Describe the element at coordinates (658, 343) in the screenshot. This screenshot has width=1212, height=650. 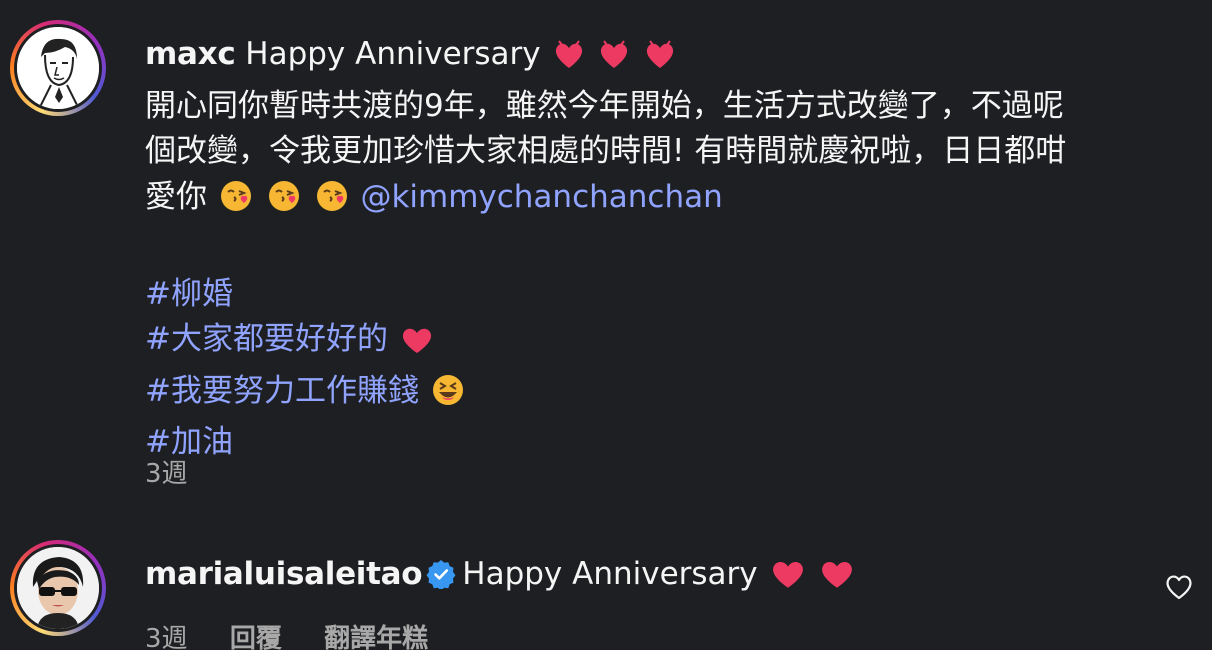
I see `hashtag-link: #大家都要好好的` at that location.